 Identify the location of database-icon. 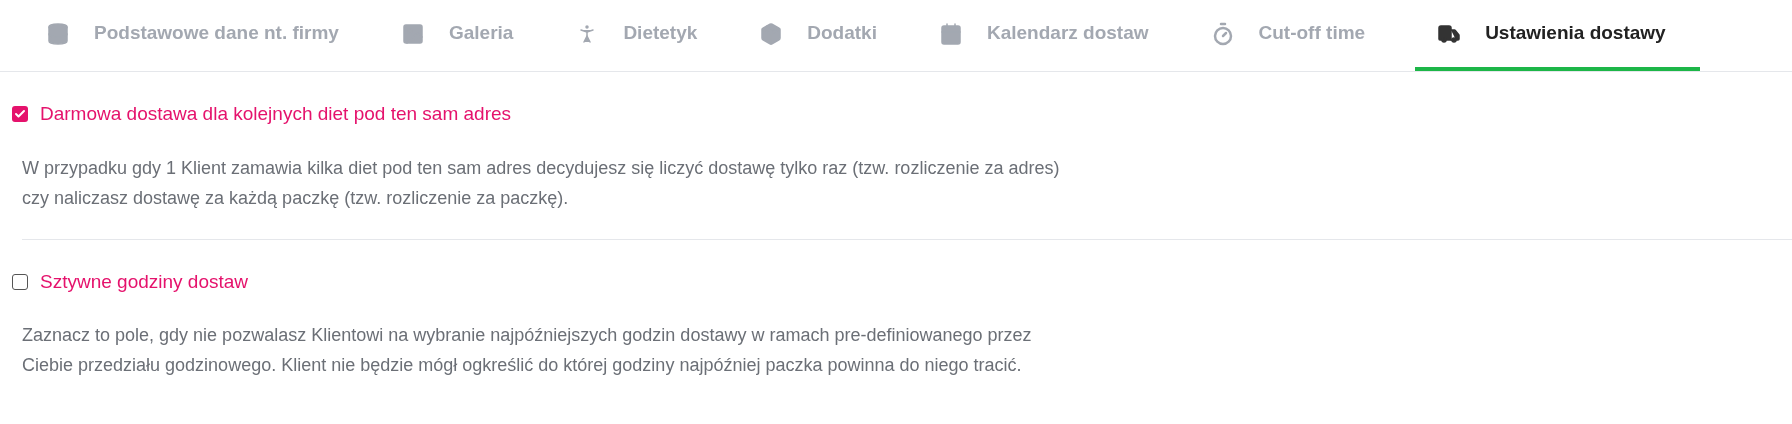
(58, 33).